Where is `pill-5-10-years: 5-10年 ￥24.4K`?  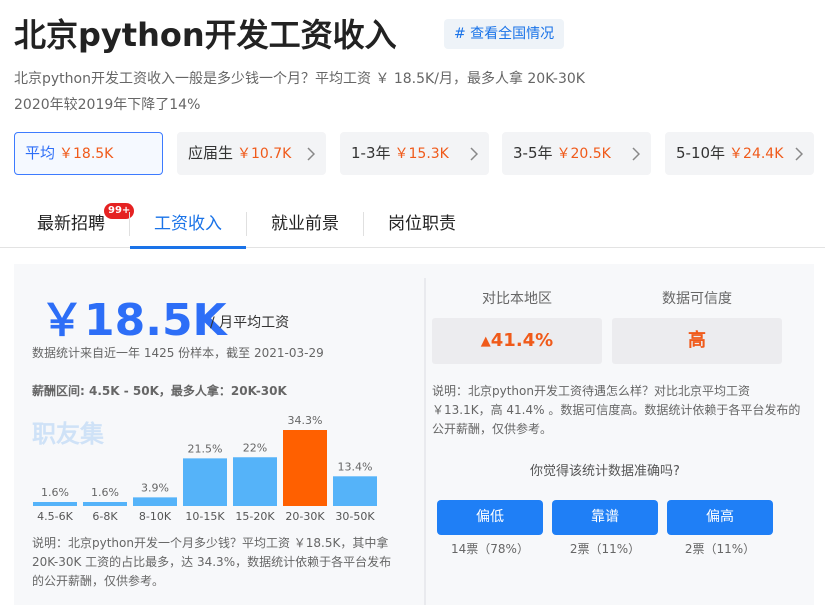 pill-5-10-years: 5-10年 ￥24.4K is located at coordinates (739, 153).